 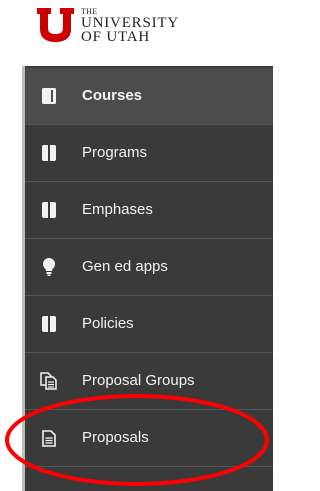 What do you see at coordinates (115, 37) in the screenshot?
I see `logo-text-of-utah: OF UTAH` at bounding box center [115, 37].